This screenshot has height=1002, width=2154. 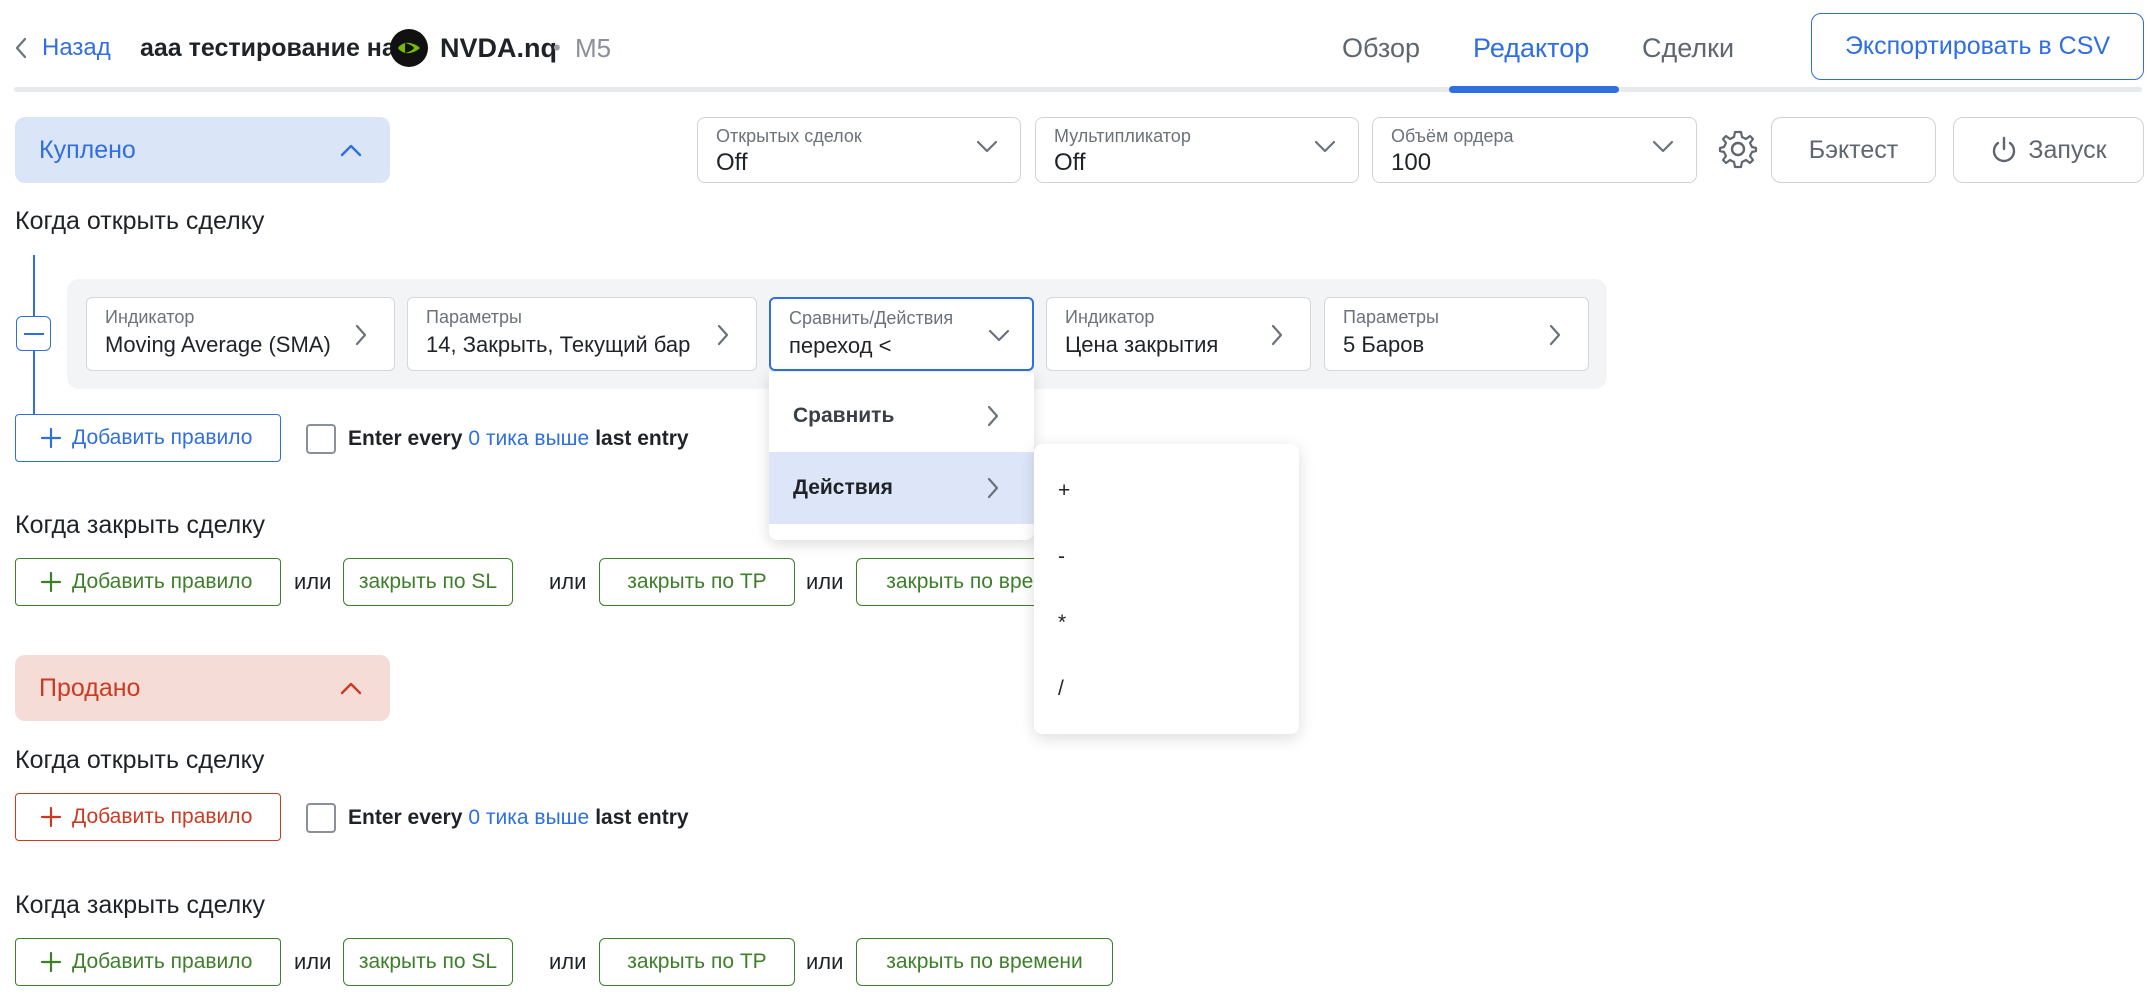 I want to click on buy-close-heading: Когда закрыть сделку, so click(x=140, y=525).